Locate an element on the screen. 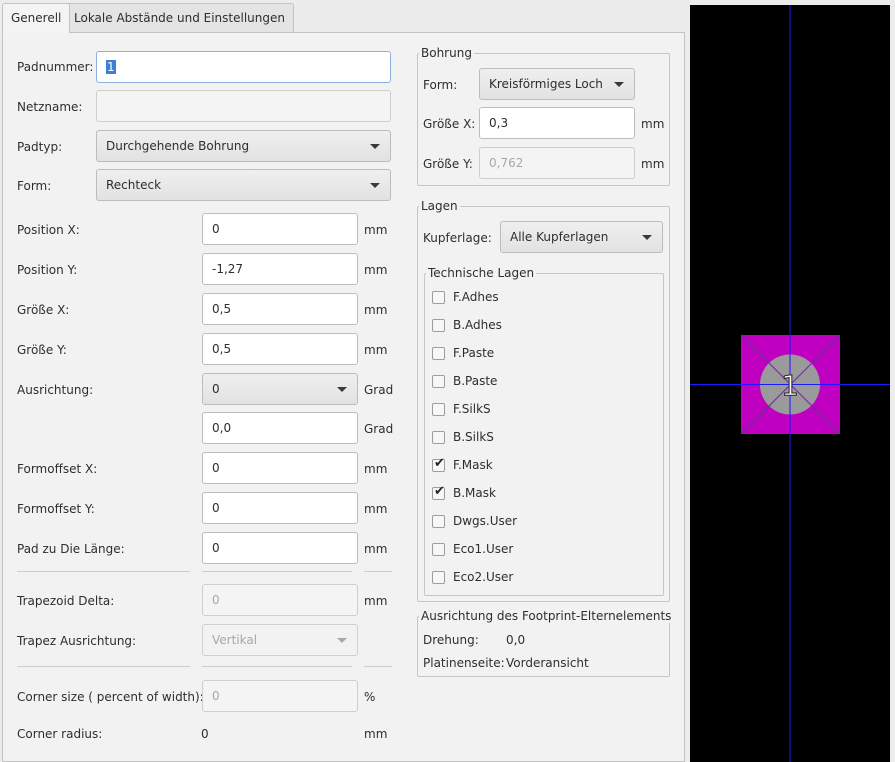 This screenshot has height=762, width=895. drehung-value: 0,0 is located at coordinates (516, 640).